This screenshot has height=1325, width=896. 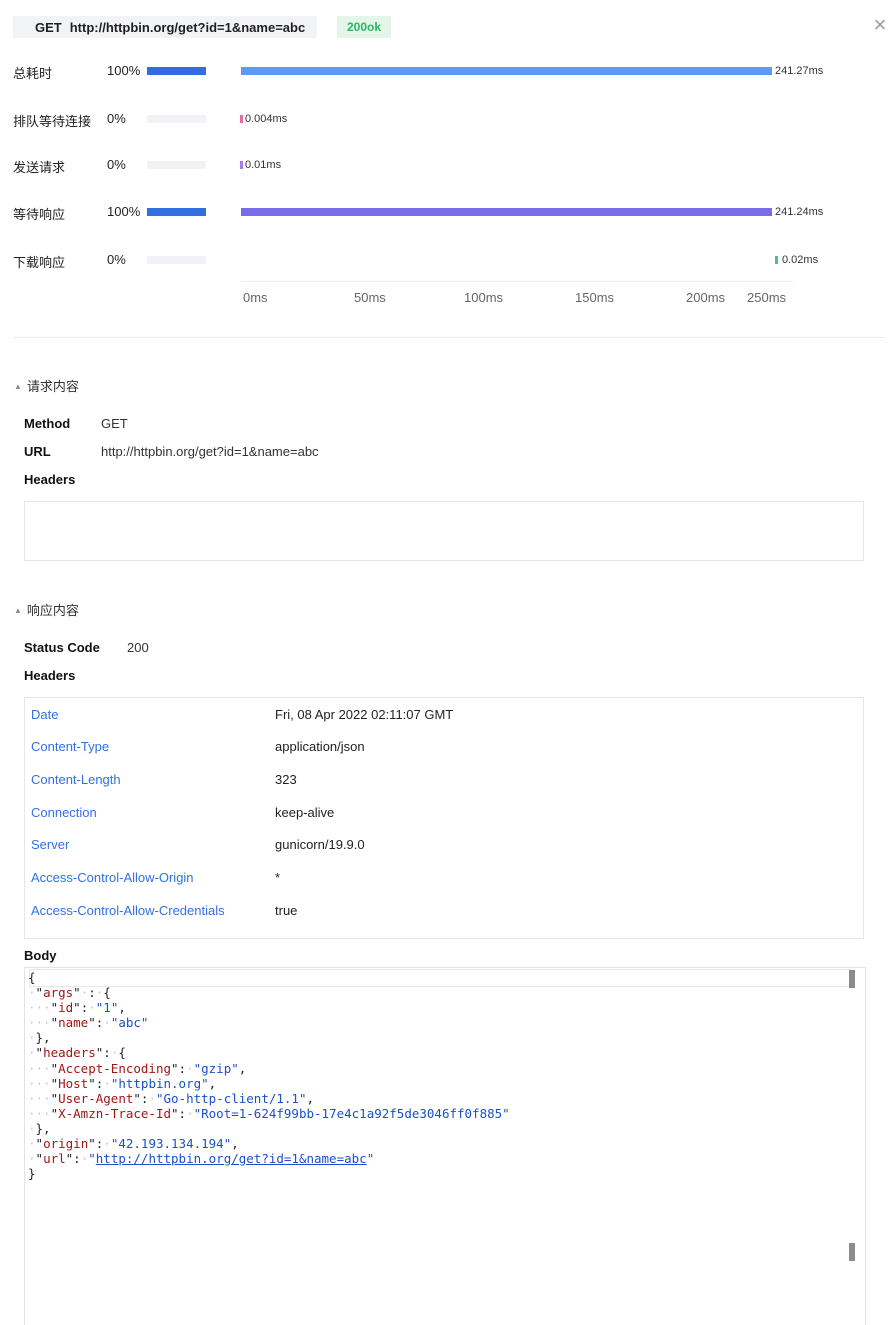 I want to click on header-name: Server, so click(x=50, y=844).